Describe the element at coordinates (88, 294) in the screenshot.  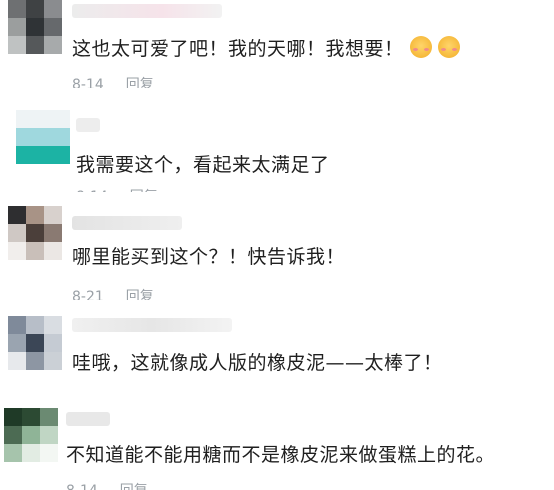
I see `comment-date: 8-21` at that location.